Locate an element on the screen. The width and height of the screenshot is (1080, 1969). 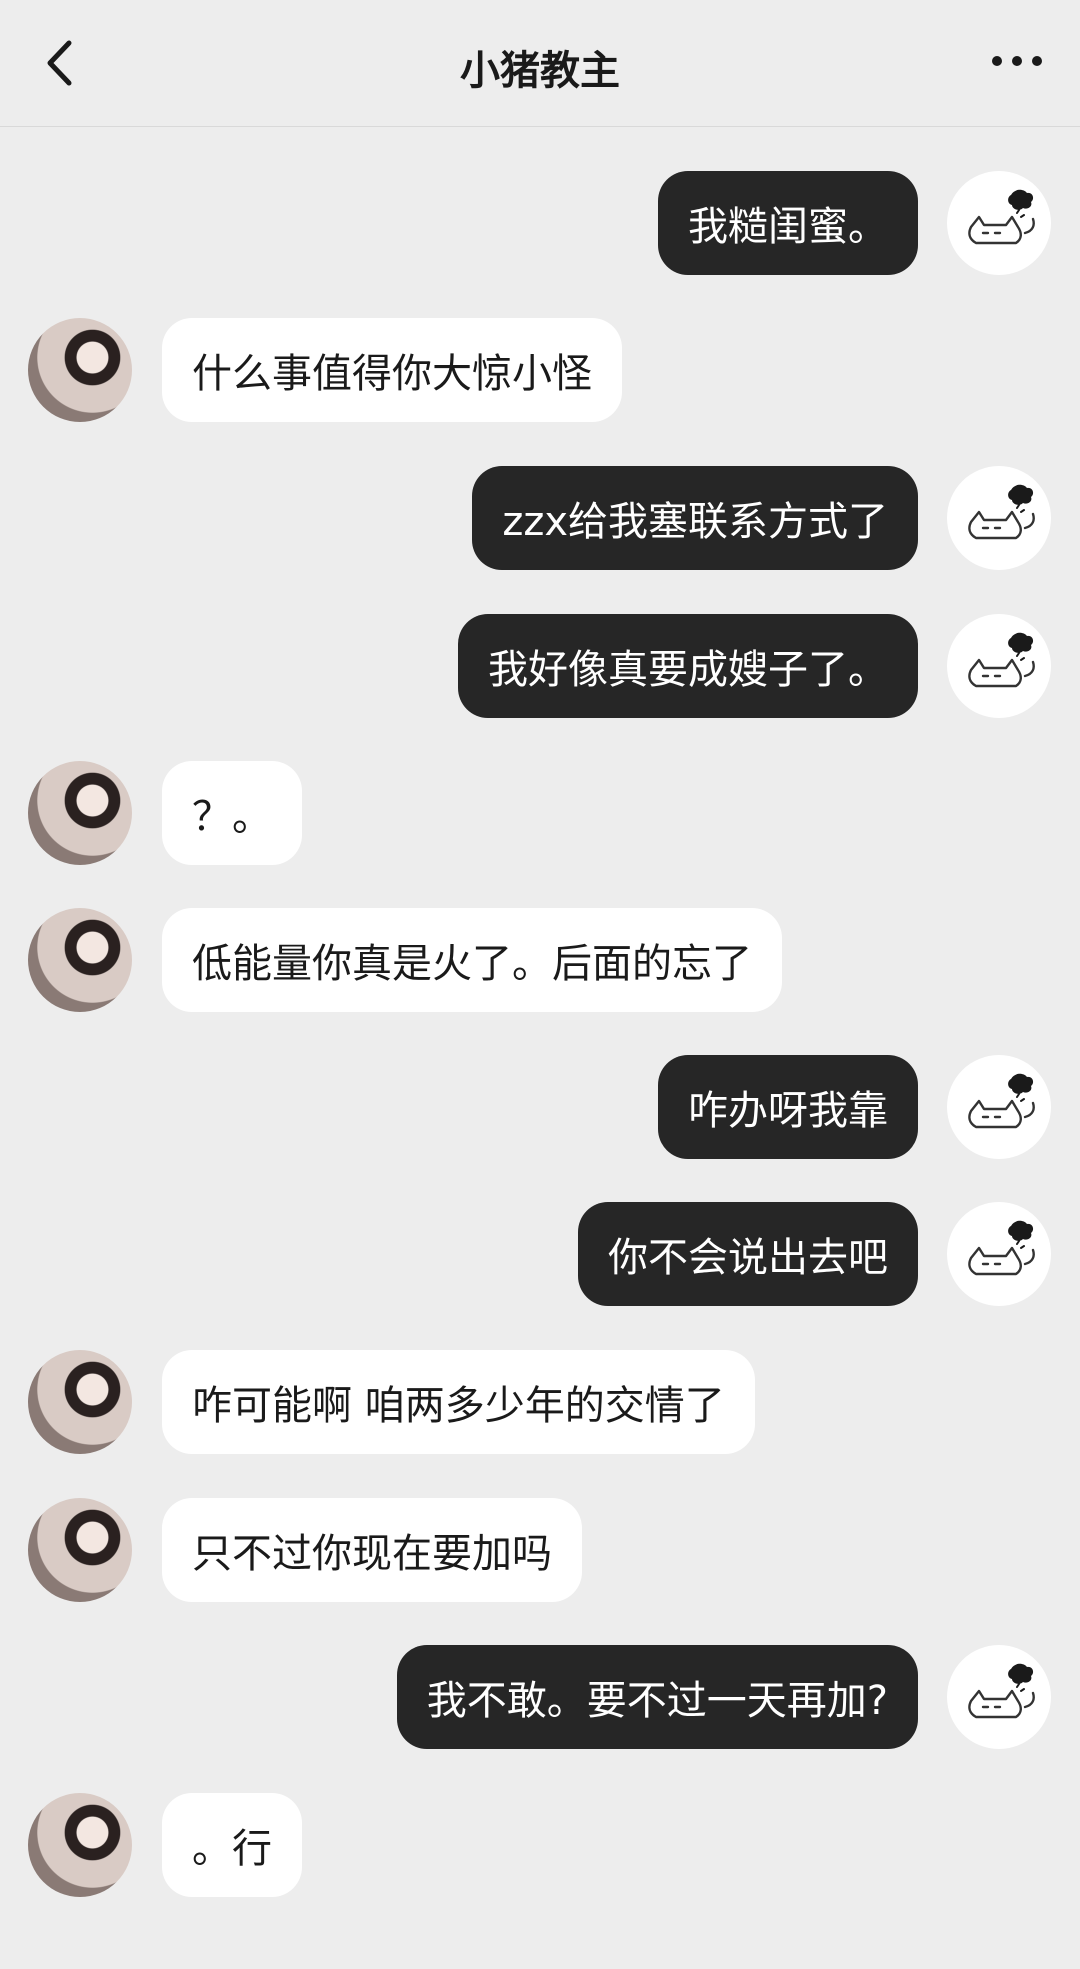
chat-header: 小猪教主 is located at coordinates (540, 63).